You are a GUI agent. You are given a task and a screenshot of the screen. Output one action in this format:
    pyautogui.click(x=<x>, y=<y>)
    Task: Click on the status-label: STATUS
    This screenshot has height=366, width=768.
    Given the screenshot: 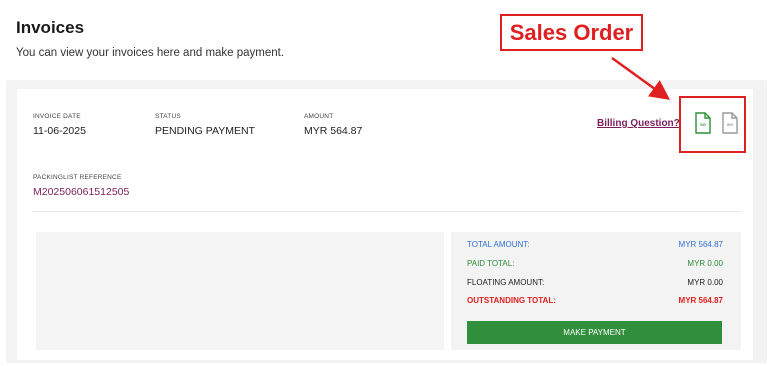 What is the action you would take?
    pyautogui.click(x=168, y=116)
    